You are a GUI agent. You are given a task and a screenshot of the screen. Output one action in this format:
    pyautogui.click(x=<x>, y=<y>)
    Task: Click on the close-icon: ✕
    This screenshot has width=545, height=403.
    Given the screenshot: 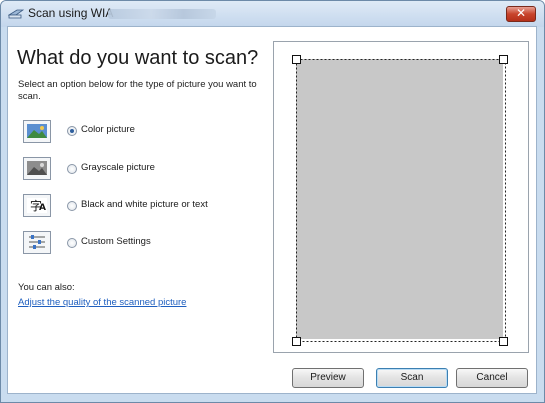 What is the action you would take?
    pyautogui.click(x=521, y=13)
    